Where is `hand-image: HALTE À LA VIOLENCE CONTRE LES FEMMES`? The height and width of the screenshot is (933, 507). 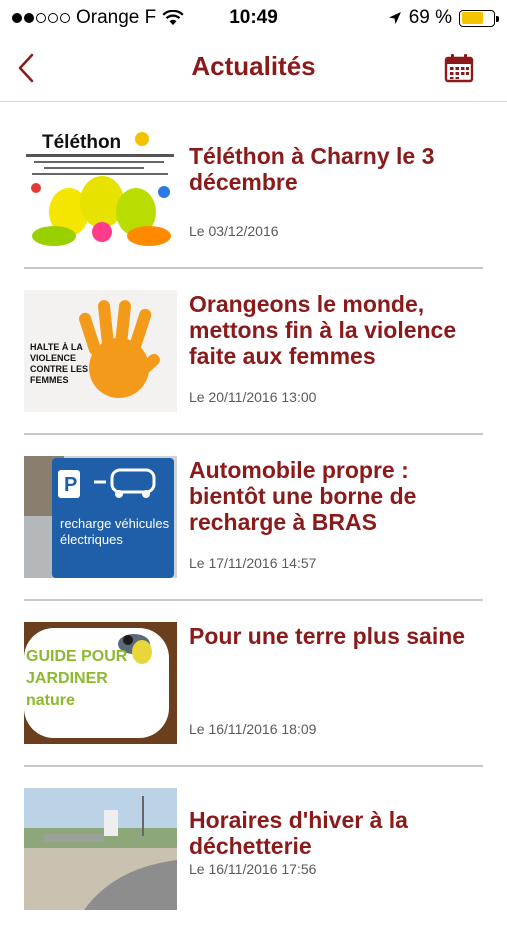
hand-image: HALTE À LA VIOLENCE CONTRE LES FEMMES is located at coordinates (100, 351).